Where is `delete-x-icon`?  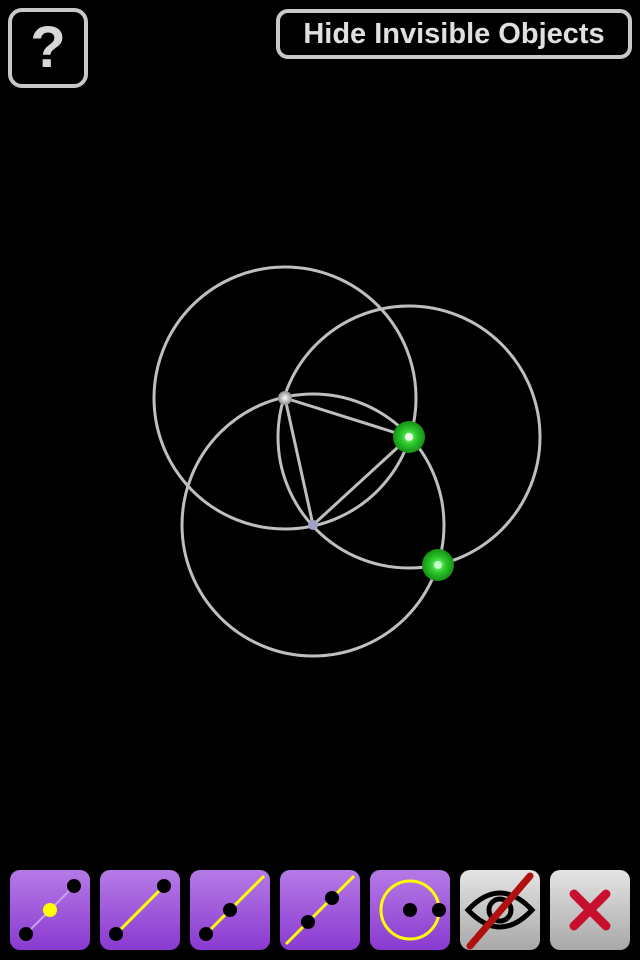 delete-x-icon is located at coordinates (590, 910).